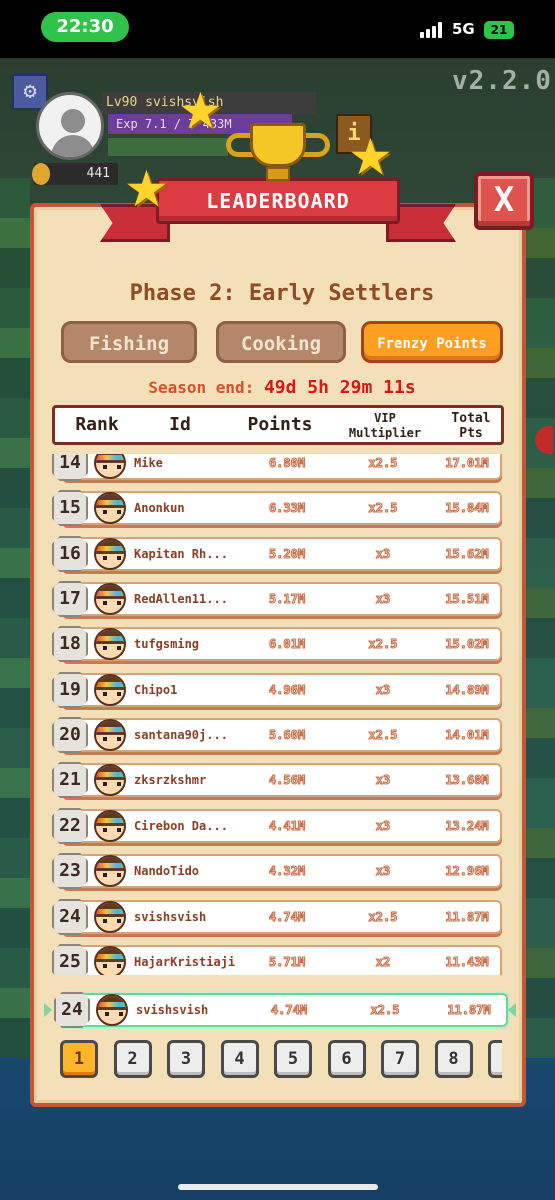 The height and width of the screenshot is (1200, 555). Describe the element at coordinates (293, 1059) in the screenshot. I see `page-button: 5` at that location.